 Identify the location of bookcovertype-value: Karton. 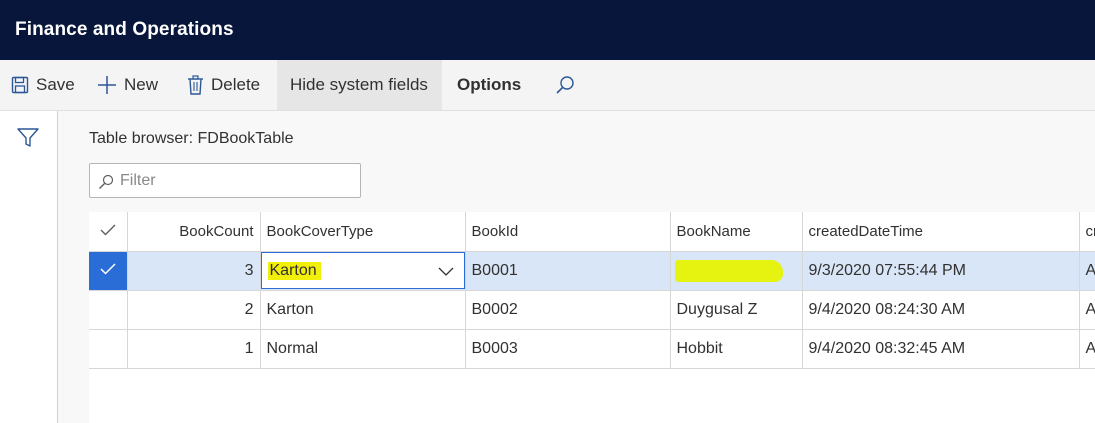
(294, 270).